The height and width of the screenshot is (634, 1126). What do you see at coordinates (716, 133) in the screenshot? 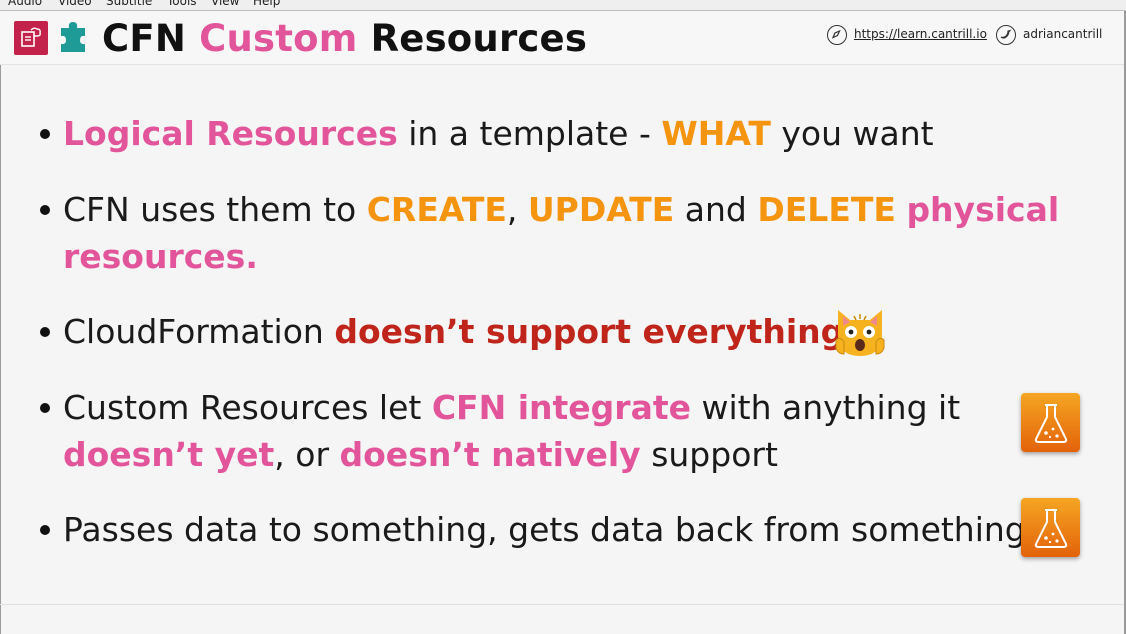
I see `highlight-what: WHAT` at bounding box center [716, 133].